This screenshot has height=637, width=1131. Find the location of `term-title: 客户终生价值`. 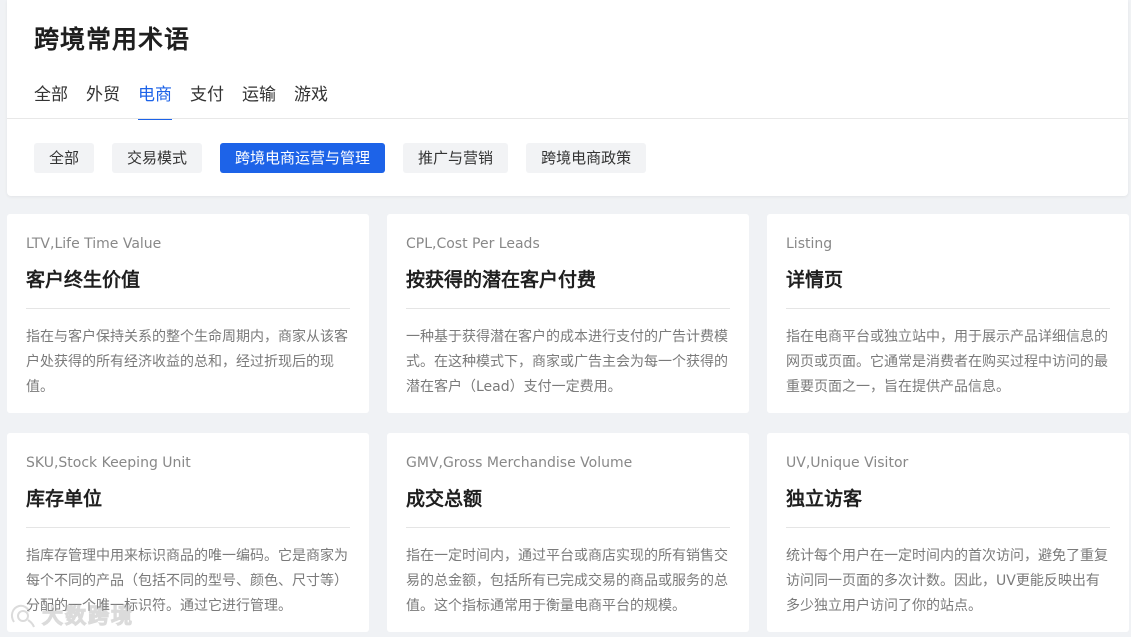

term-title: 客户终生价值 is located at coordinates (83, 280).